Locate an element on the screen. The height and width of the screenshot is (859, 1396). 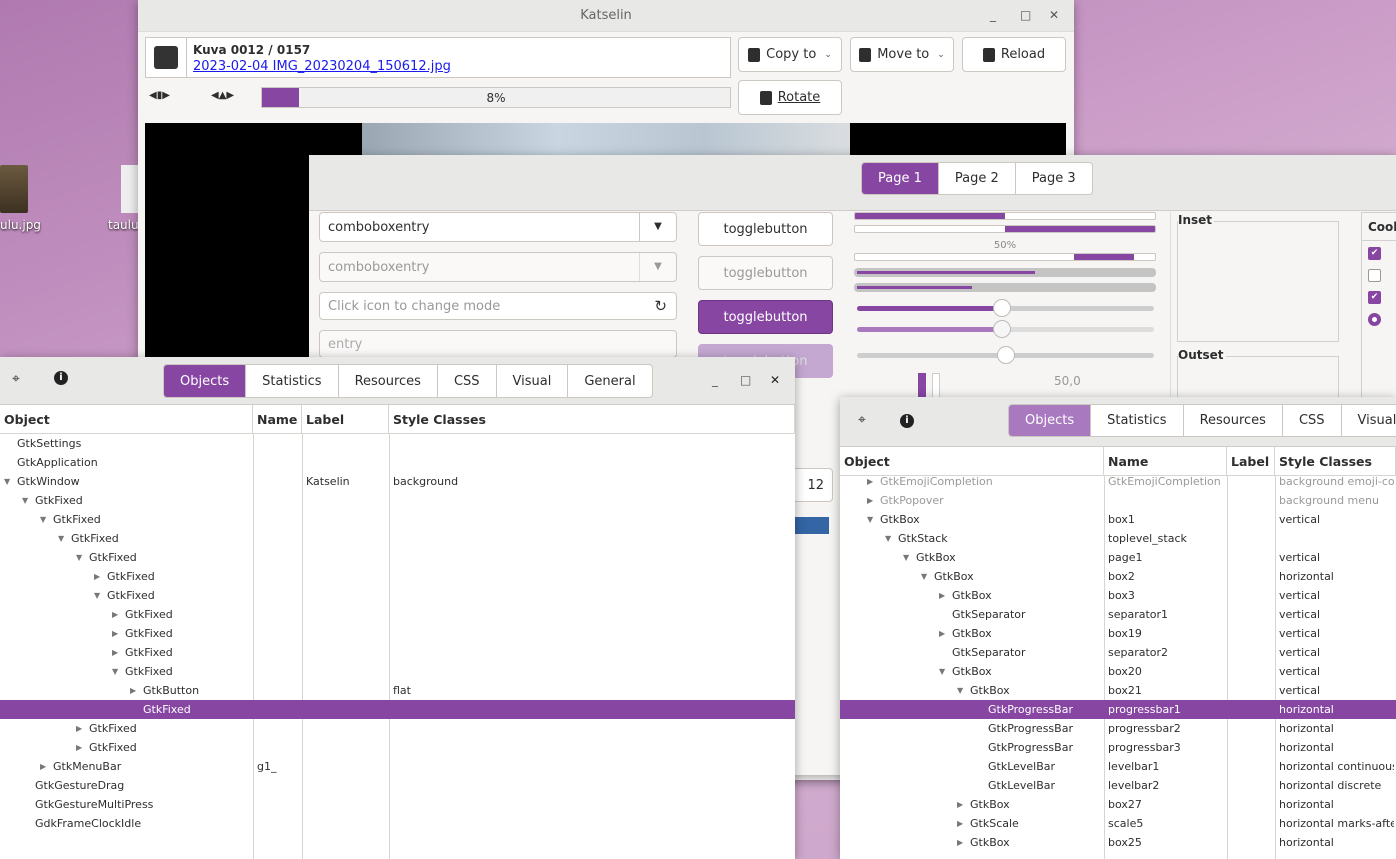
copy-to-button: Copy to ⌄ is located at coordinates (790, 54).